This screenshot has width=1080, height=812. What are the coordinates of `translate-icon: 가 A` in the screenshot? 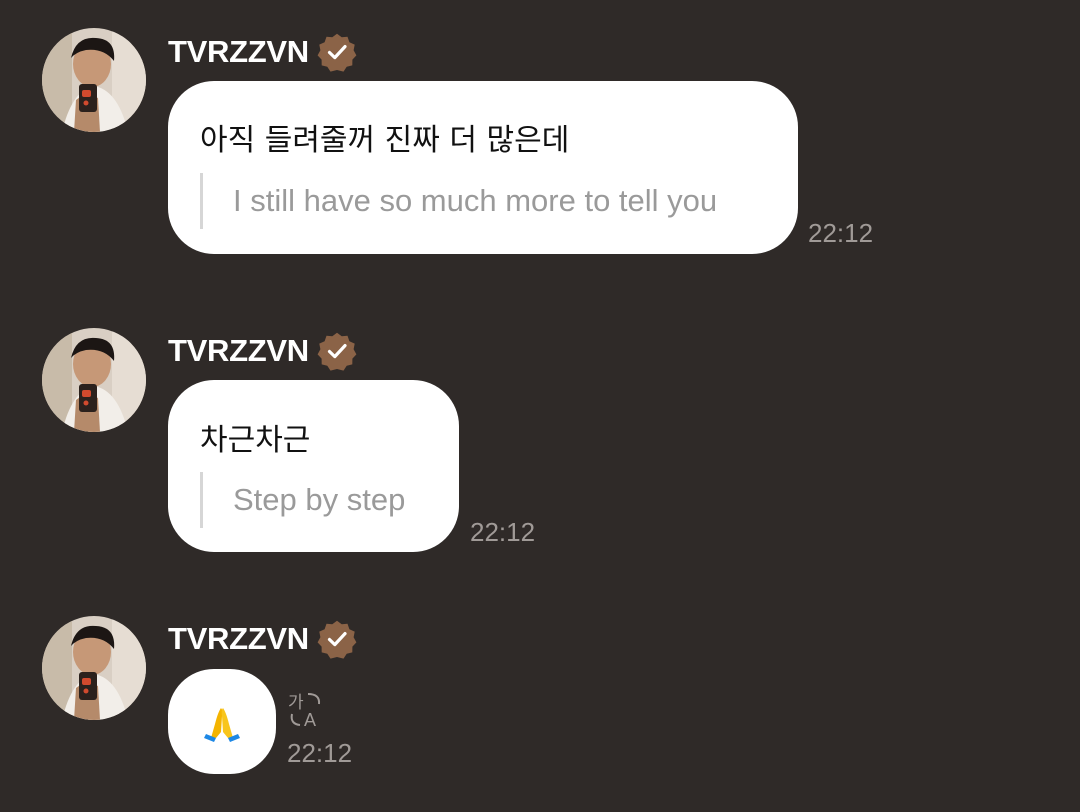 It's located at (306, 710).